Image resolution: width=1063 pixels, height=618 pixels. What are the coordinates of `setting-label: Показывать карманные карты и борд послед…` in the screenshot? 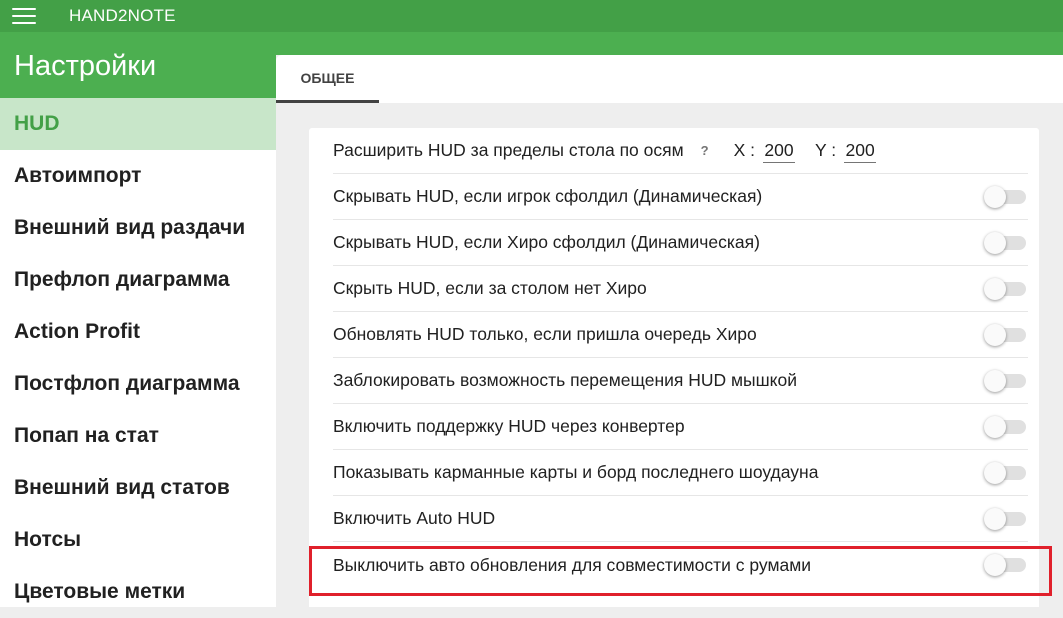 It's located at (576, 472).